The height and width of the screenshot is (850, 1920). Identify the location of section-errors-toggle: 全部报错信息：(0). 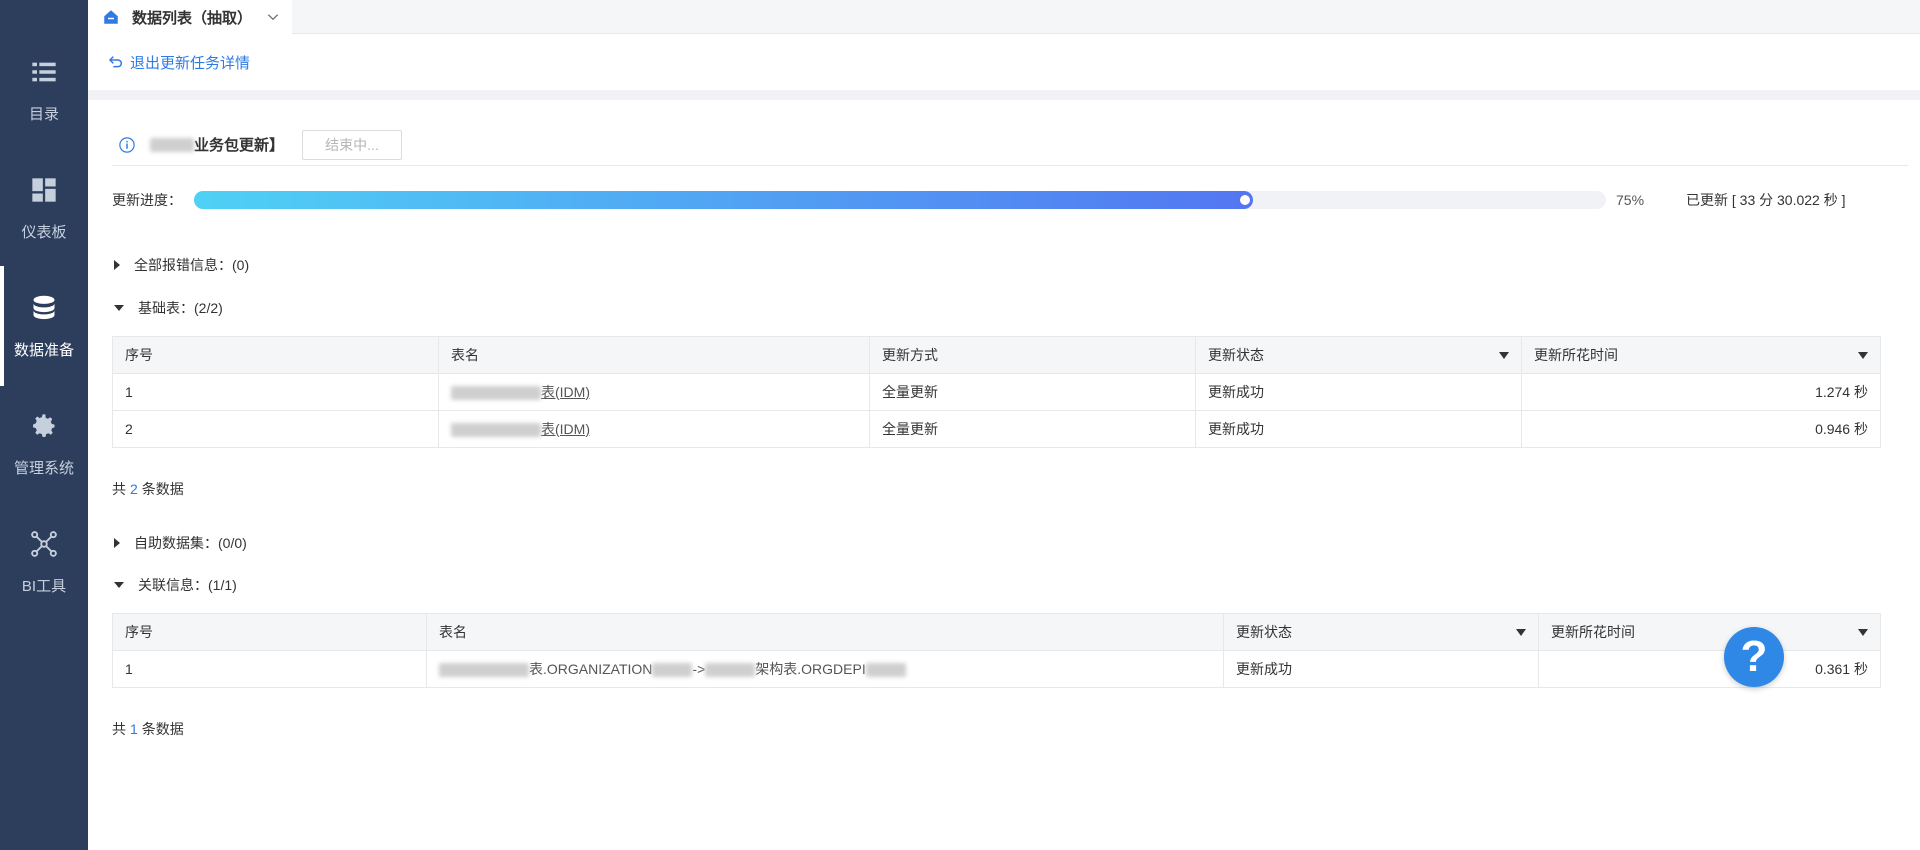
(180, 265).